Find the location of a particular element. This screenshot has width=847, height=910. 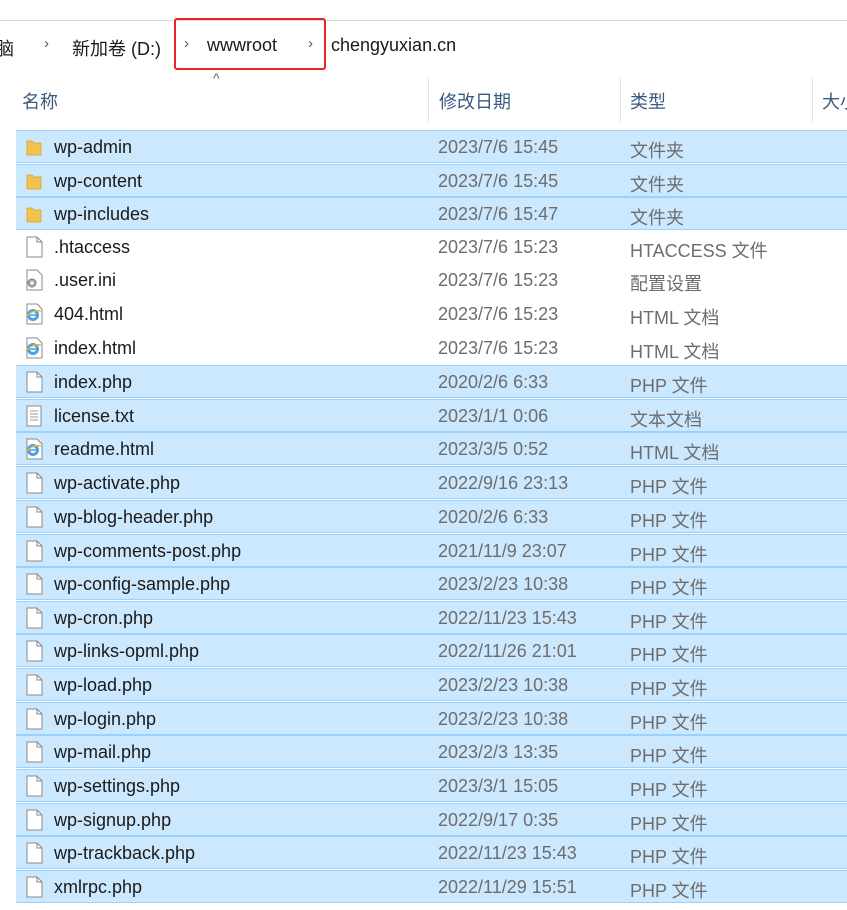

file-name: wp-content is located at coordinates (98, 181).